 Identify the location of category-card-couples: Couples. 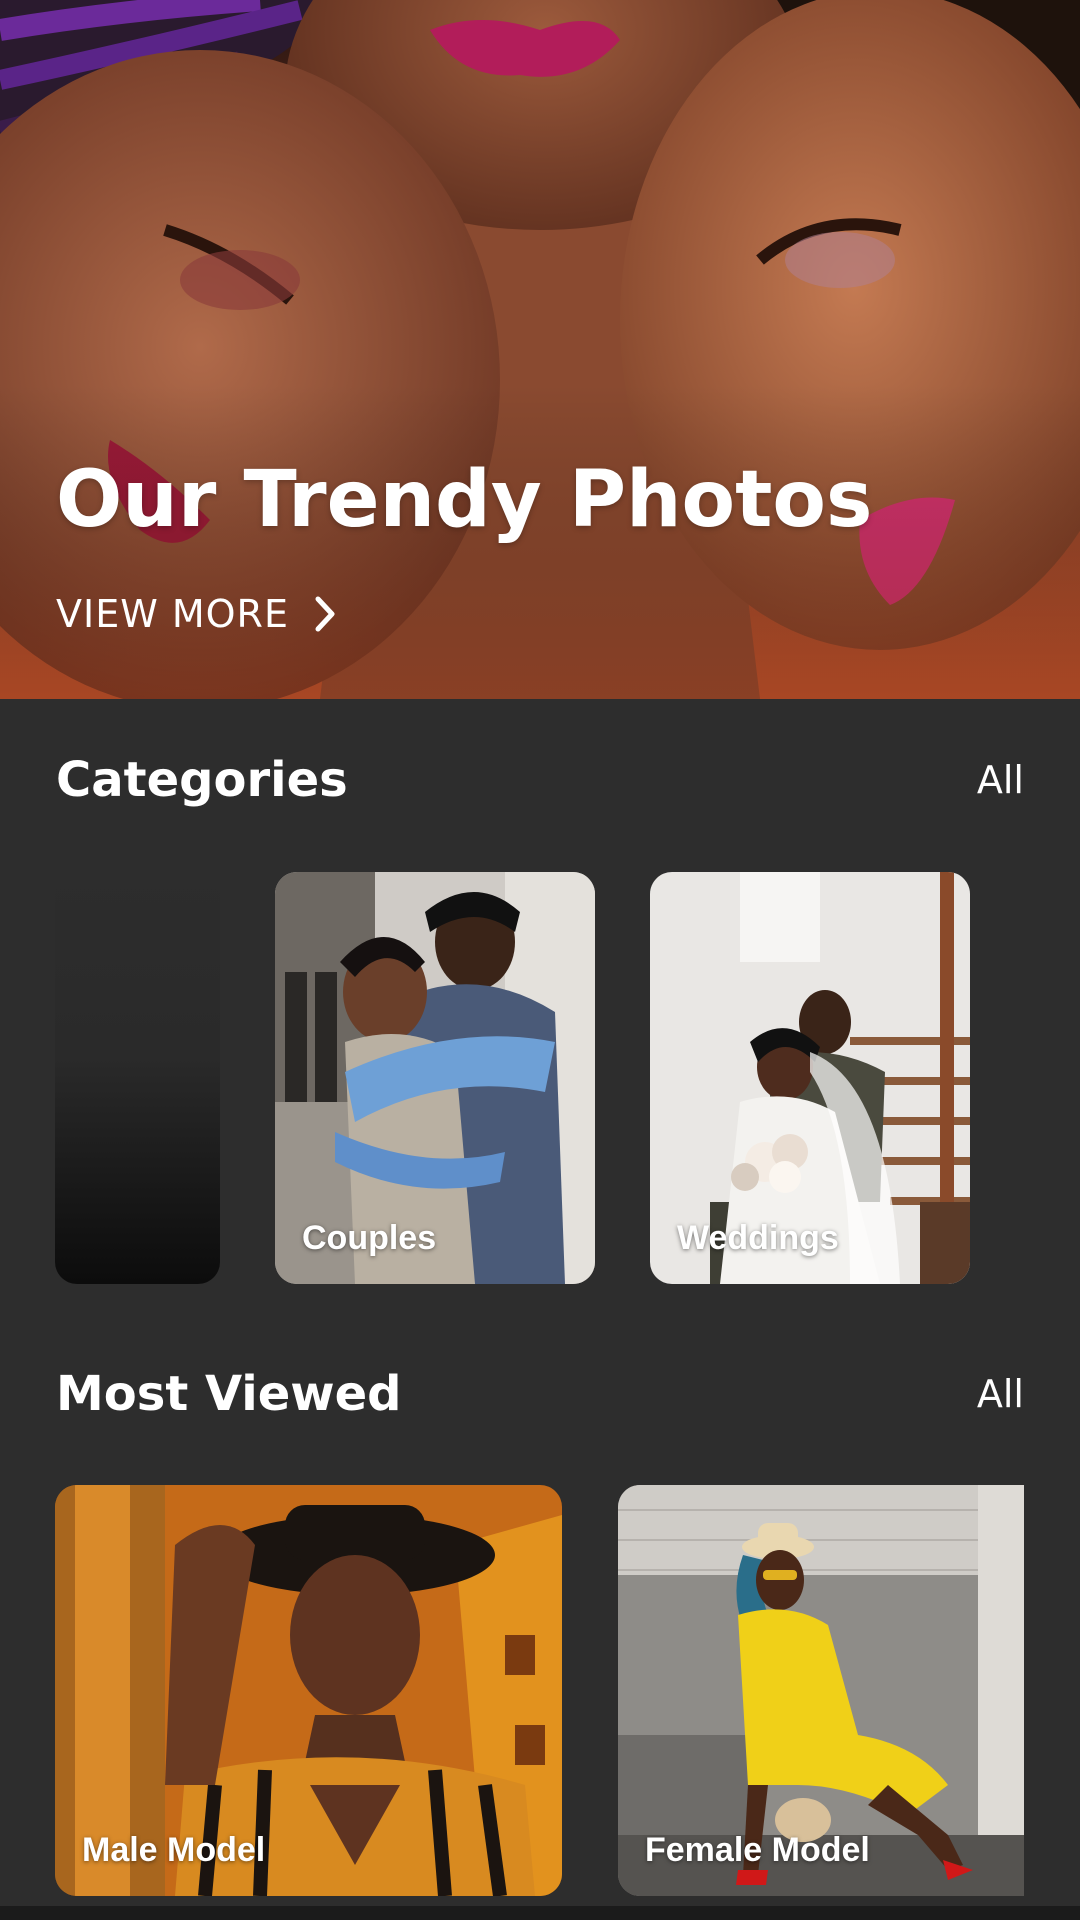
(435, 1078).